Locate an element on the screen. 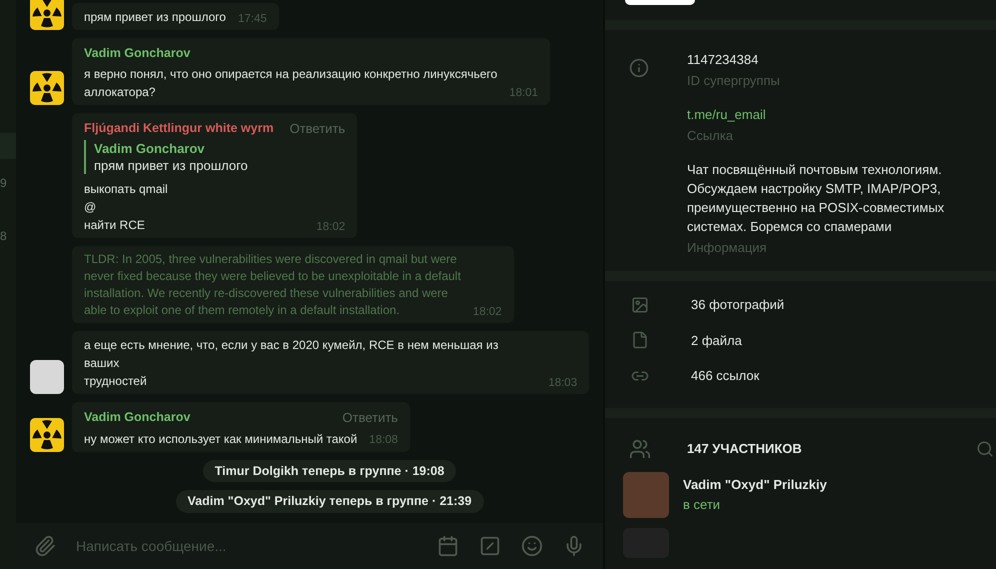 The image size is (996, 569). media-row: 2 файла is located at coordinates (800, 340).